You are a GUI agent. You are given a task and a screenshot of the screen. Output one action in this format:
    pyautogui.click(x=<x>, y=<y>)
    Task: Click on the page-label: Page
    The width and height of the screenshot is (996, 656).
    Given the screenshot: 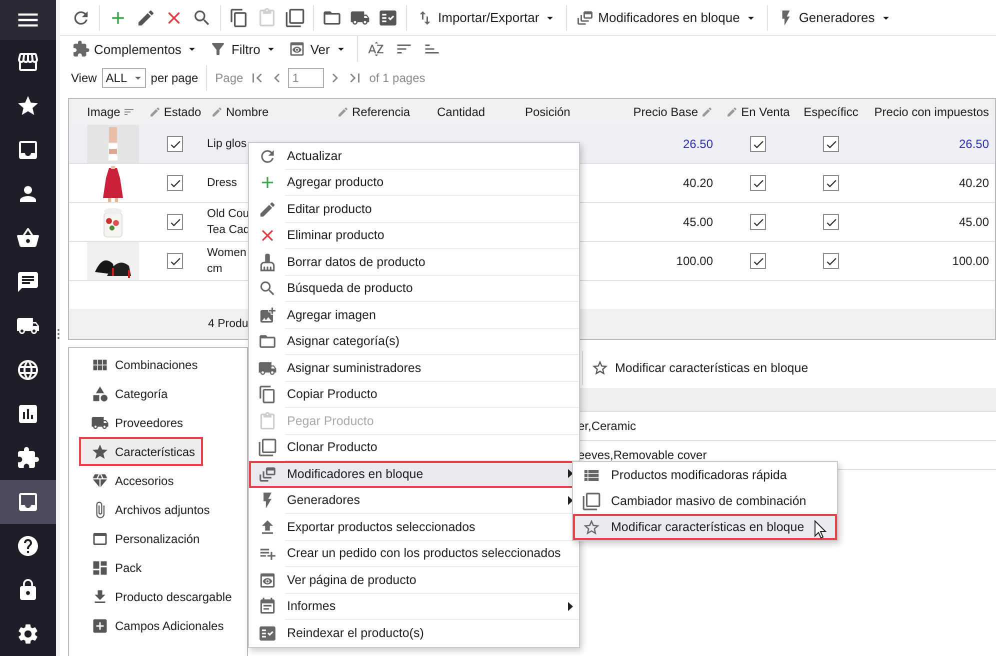 What is the action you would take?
    pyautogui.click(x=229, y=78)
    